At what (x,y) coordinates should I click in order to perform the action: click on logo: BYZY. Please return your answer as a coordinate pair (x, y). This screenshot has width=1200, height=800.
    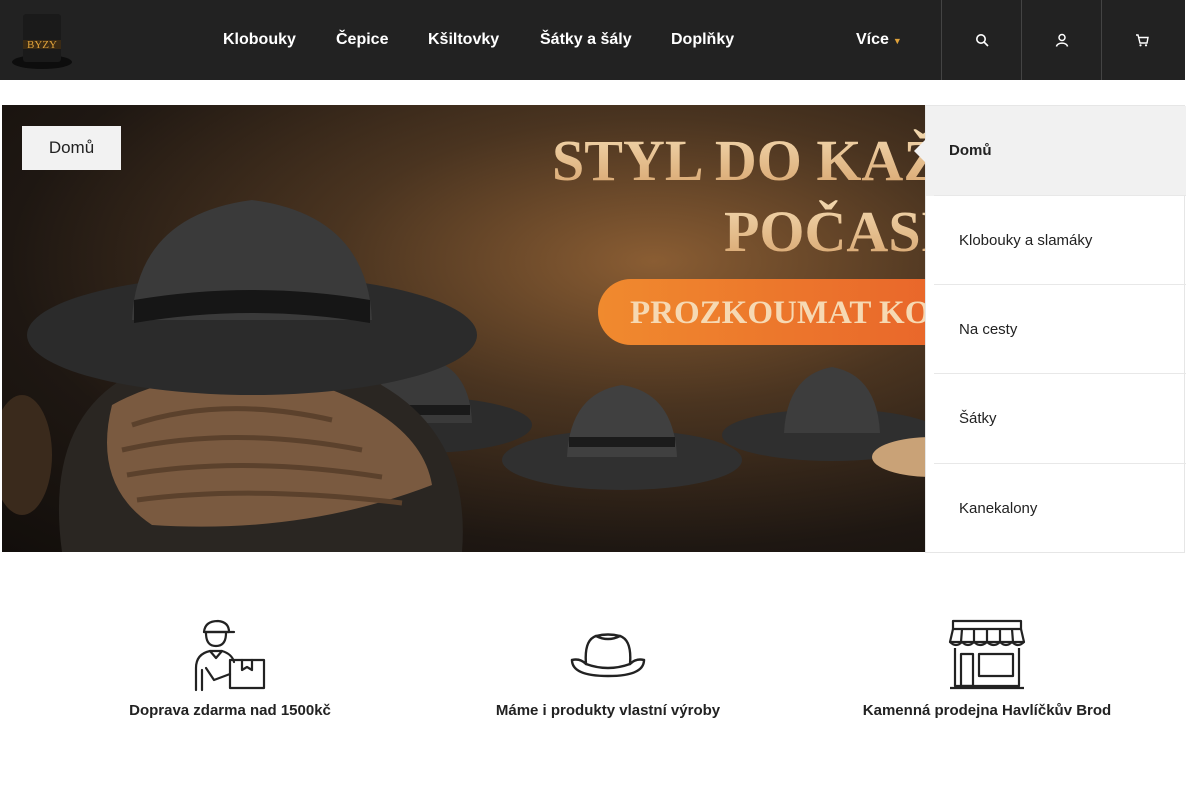
    Looking at the image, I should click on (42, 40).